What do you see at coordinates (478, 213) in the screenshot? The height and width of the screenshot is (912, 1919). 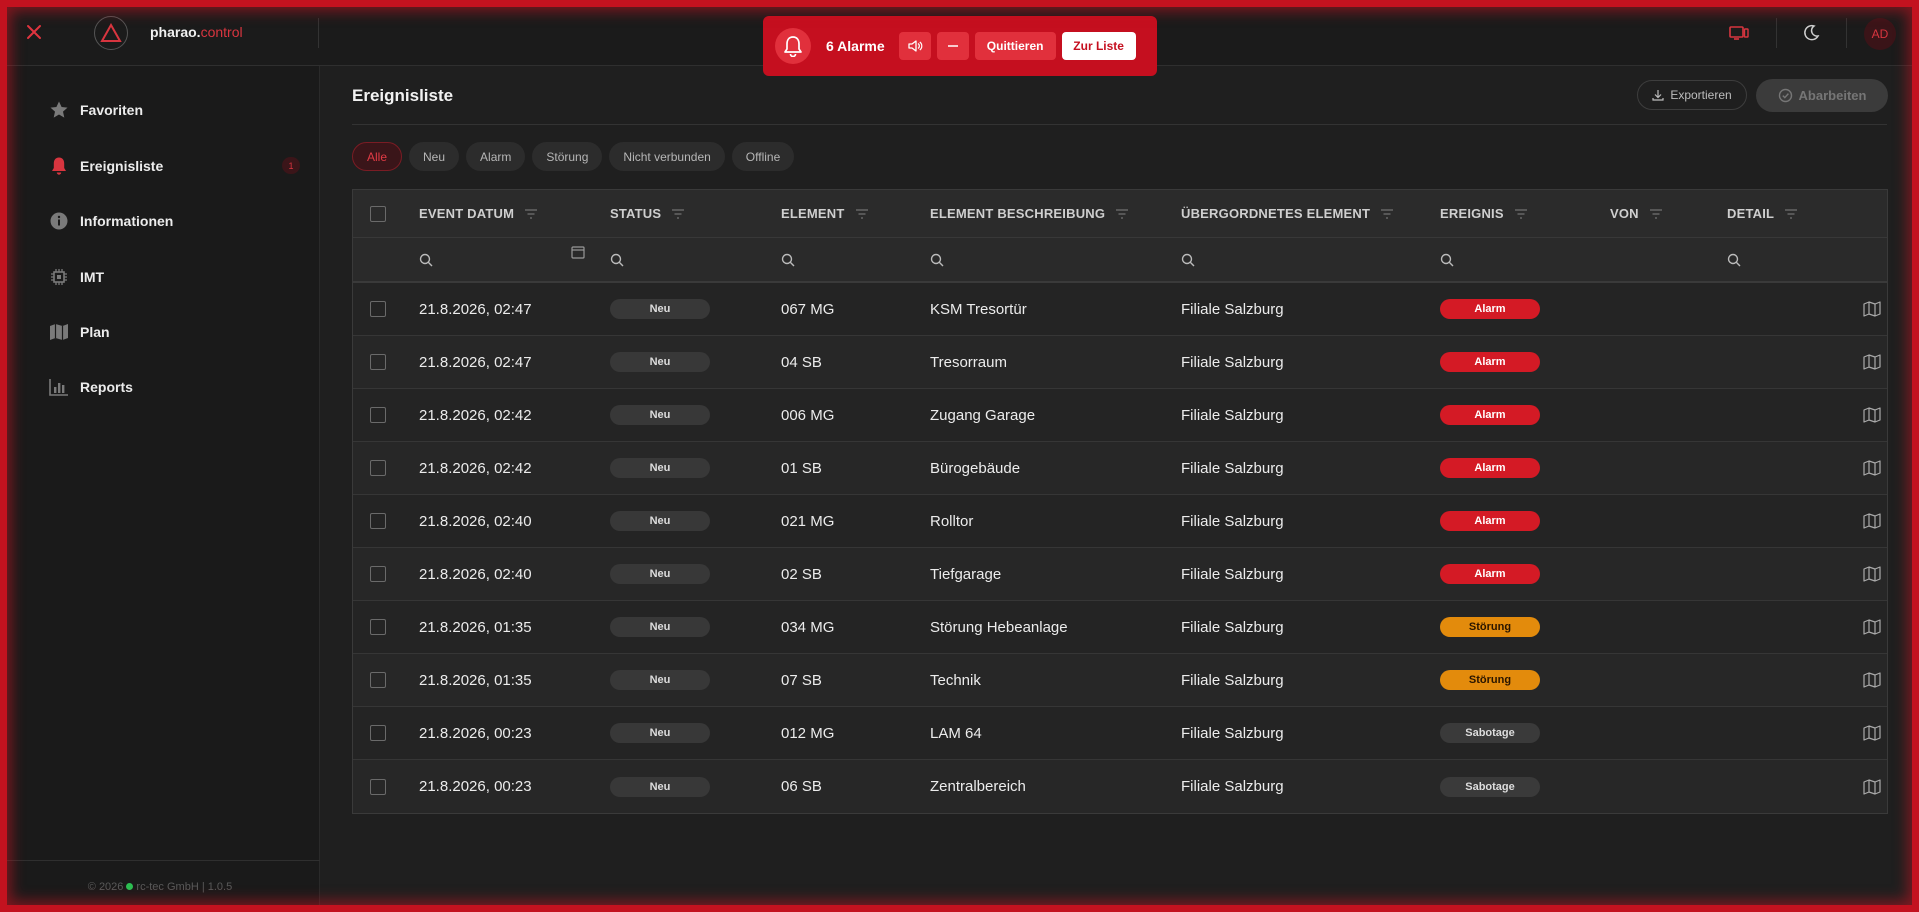 I see `column-header-date: EVENT DATUM` at bounding box center [478, 213].